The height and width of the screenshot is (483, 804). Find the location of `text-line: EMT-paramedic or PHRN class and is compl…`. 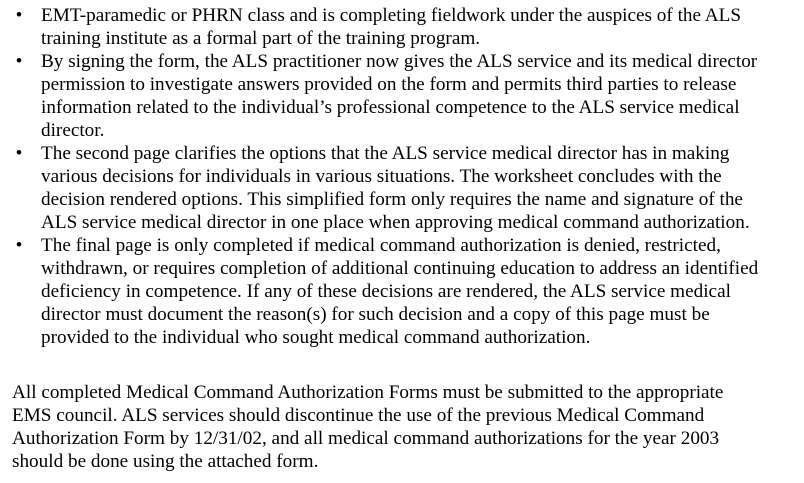

text-line: EMT-paramedic or PHRN class and is compl… is located at coordinates (391, 15).